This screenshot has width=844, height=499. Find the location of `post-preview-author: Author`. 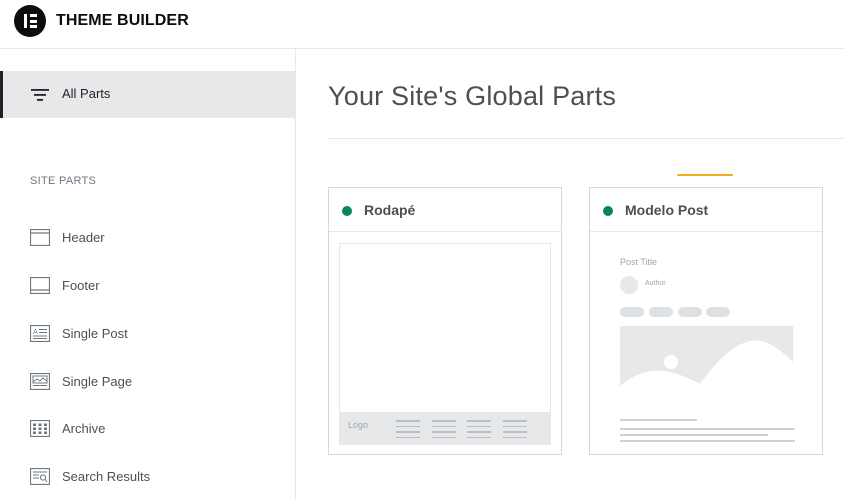

post-preview-author: Author is located at coordinates (655, 283).